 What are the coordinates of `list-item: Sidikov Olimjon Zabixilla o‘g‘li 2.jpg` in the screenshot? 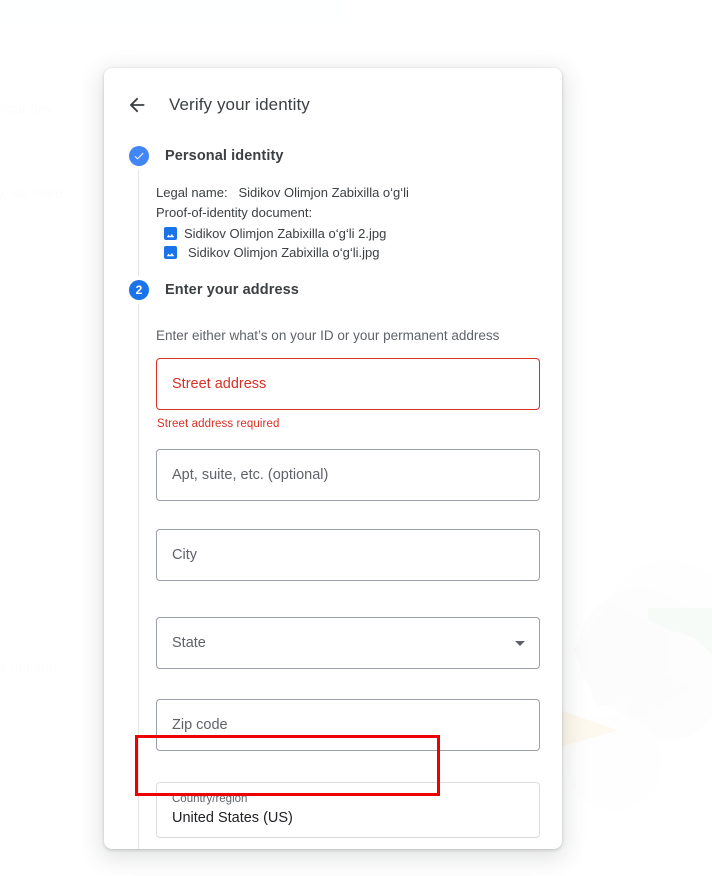 It's located at (359, 233).